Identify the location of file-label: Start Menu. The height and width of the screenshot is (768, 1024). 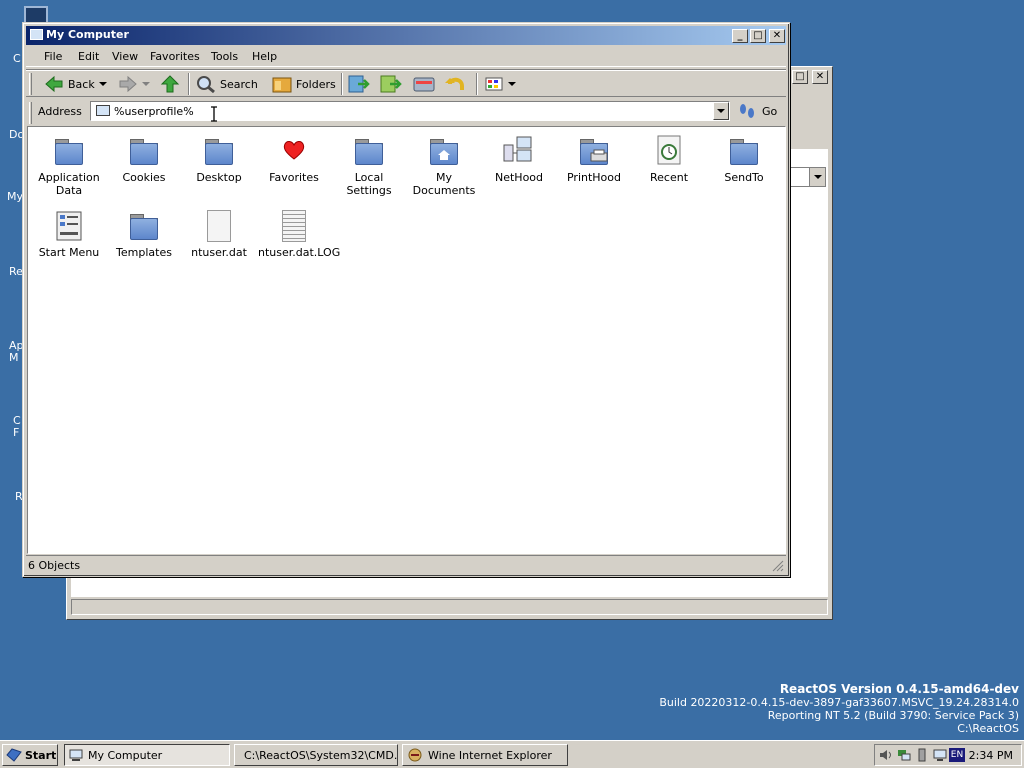
(69, 252).